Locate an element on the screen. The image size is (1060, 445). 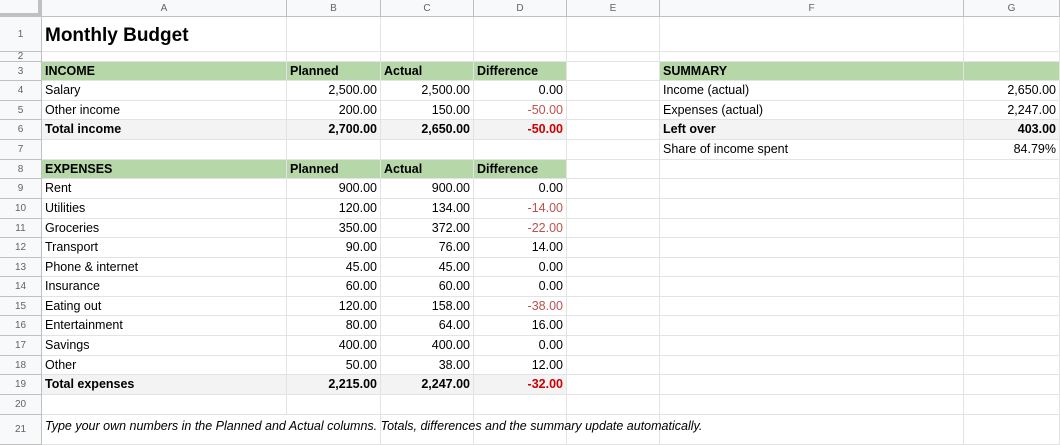
expense-label-cell: Groceries is located at coordinates (164, 228).